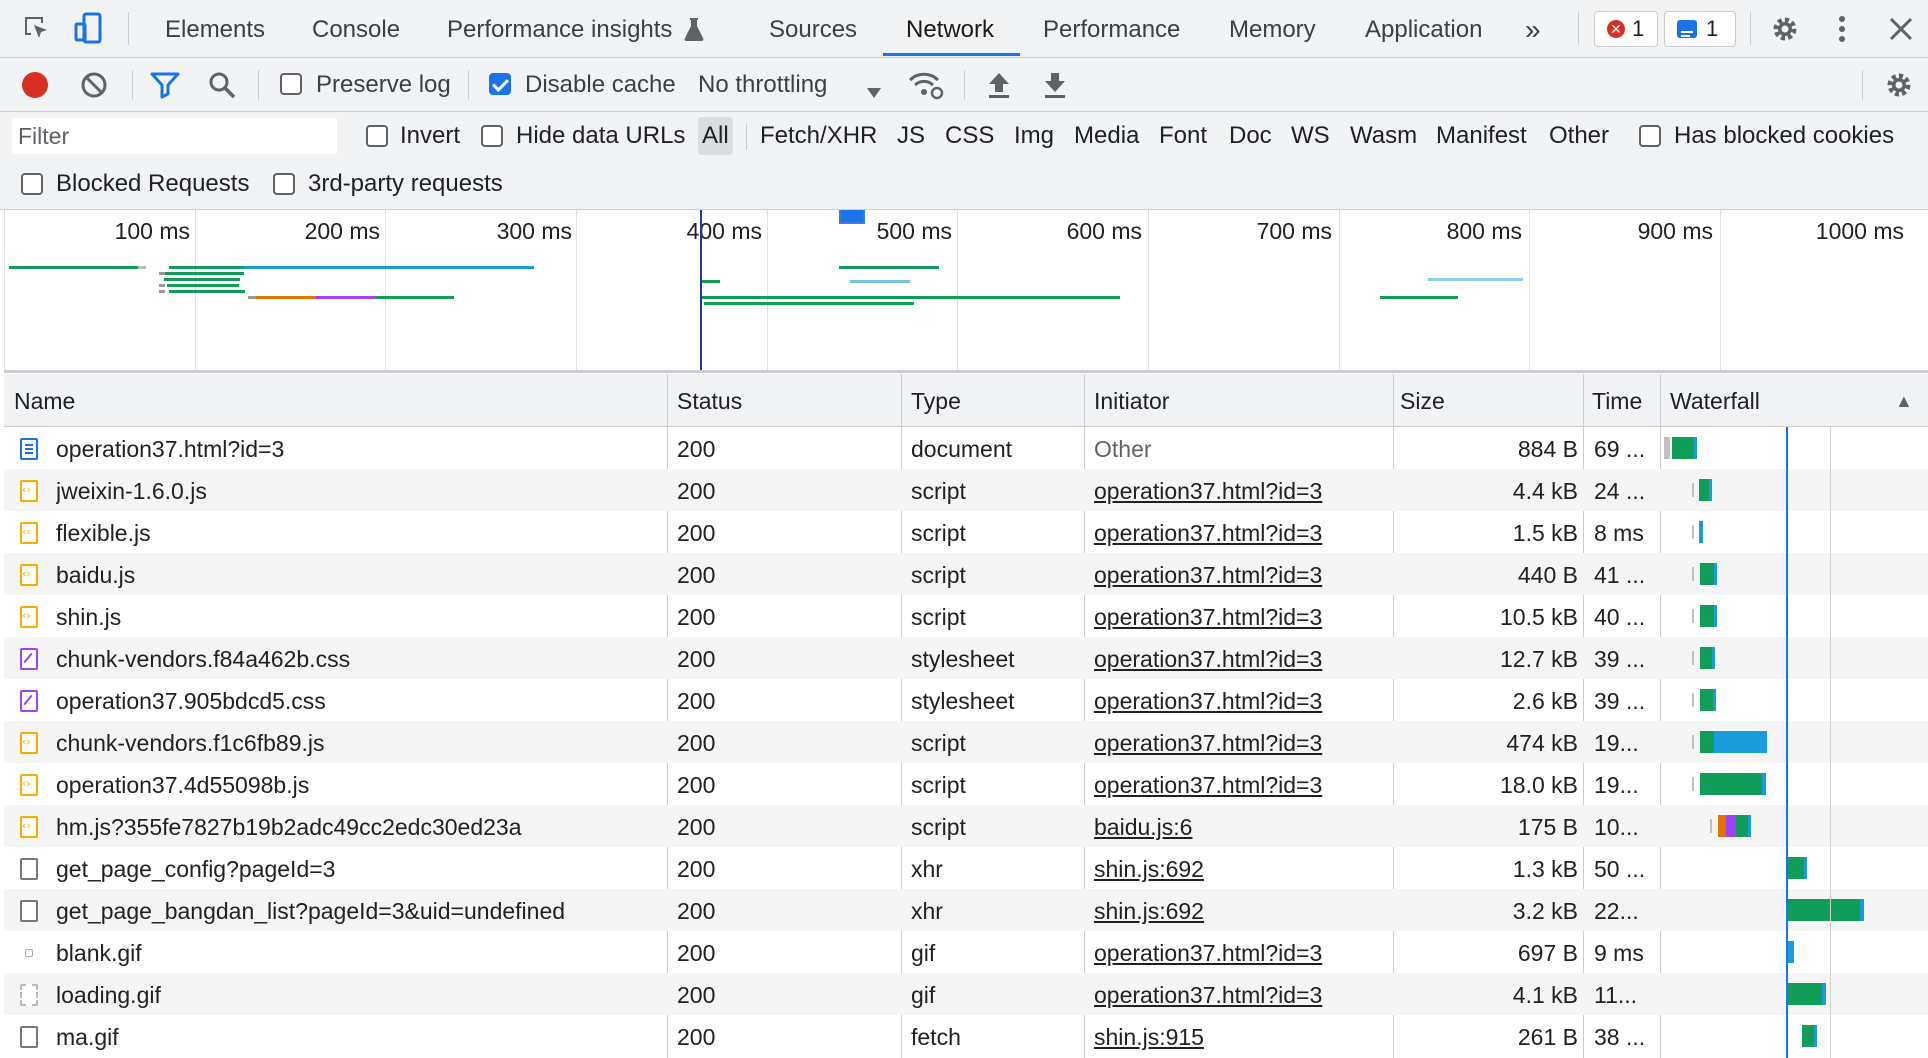 Image resolution: width=1928 pixels, height=1058 pixels. I want to click on has-blocked-cookies-checkbox, so click(1650, 136).